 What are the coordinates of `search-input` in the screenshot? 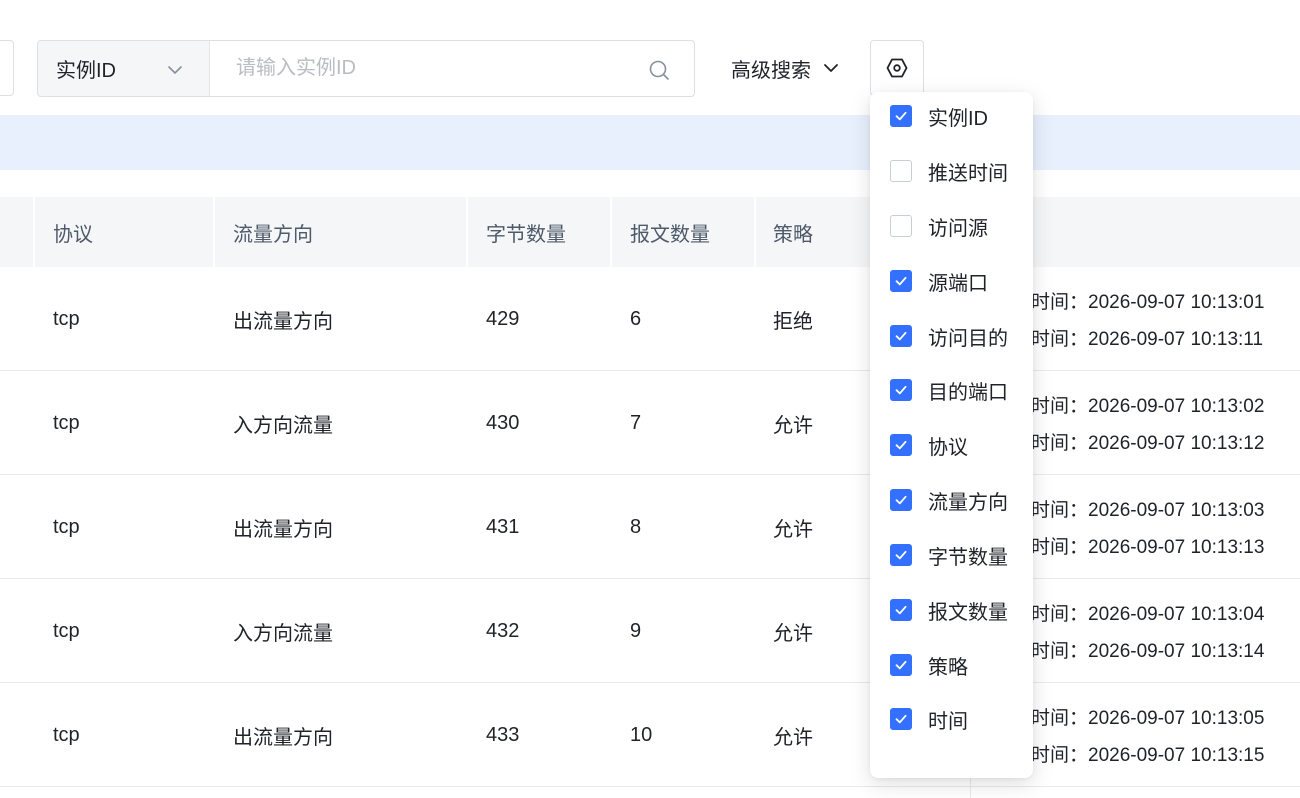 It's located at (452, 68).